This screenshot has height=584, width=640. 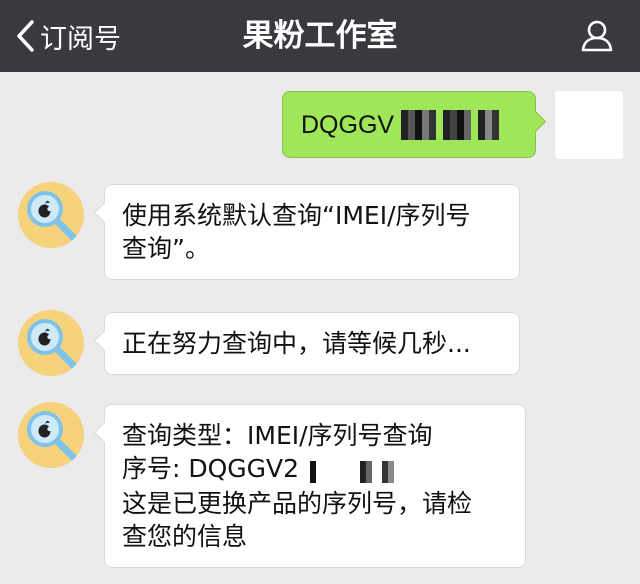 What do you see at coordinates (80, 39) in the screenshot?
I see `back-label: 订阅号` at bounding box center [80, 39].